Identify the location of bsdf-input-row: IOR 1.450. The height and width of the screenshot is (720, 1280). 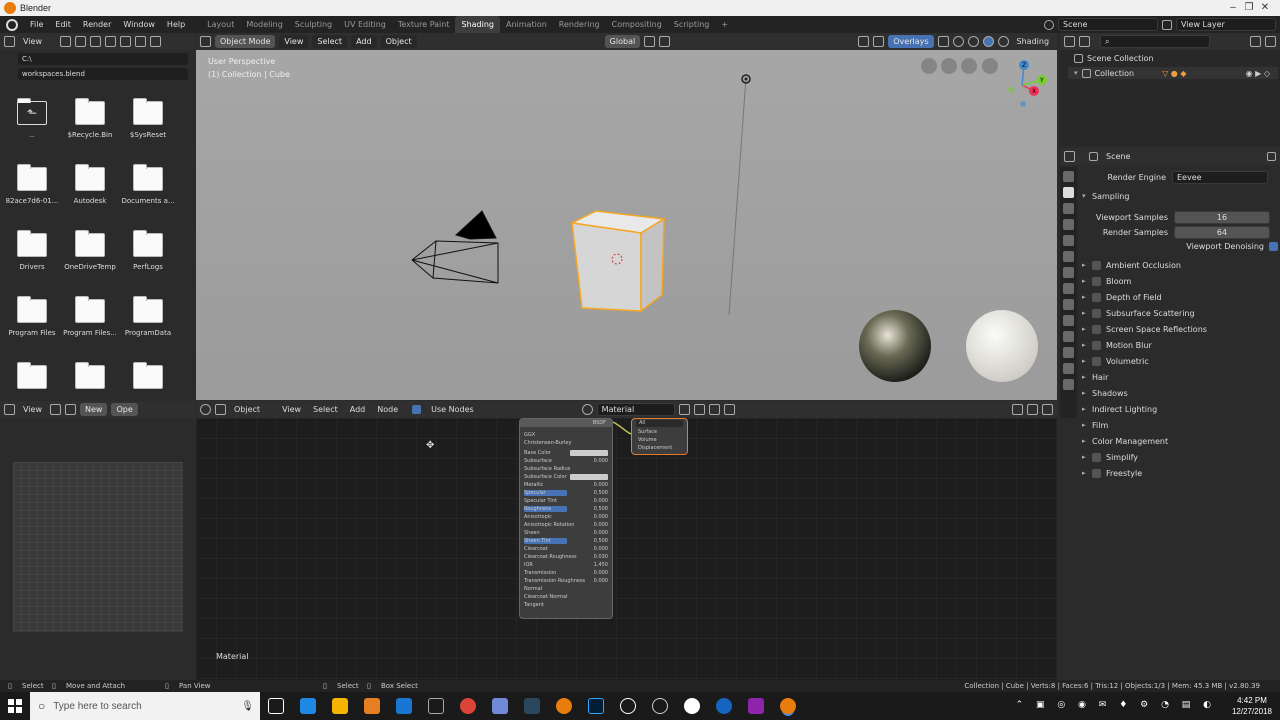
(566, 565).